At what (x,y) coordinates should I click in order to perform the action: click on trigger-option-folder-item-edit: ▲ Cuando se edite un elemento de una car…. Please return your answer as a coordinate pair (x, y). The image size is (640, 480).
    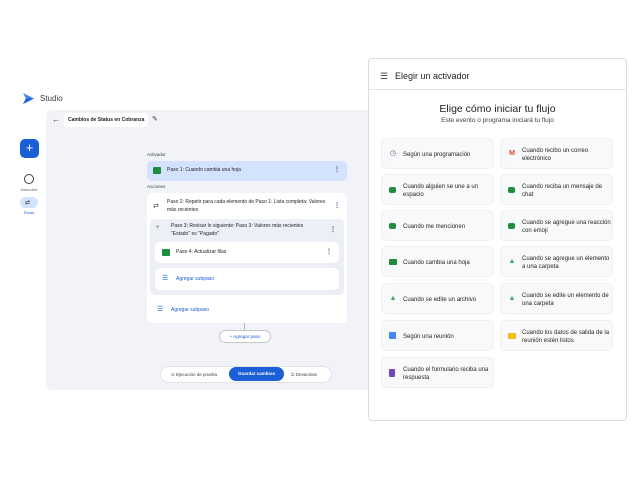
    Looking at the image, I should click on (556, 298).